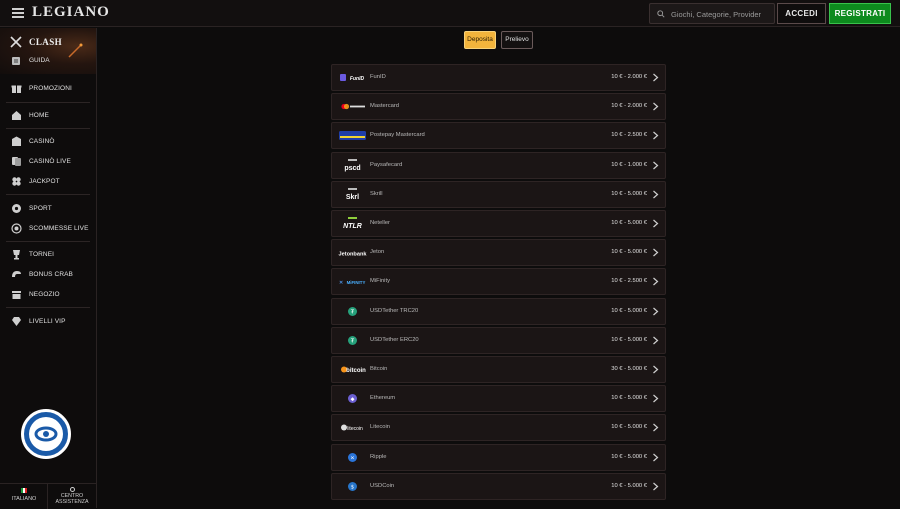 The height and width of the screenshot is (509, 900). What do you see at coordinates (59, 228) in the screenshot?
I see `sidebar-item-label: SCOMMESSE LIVE` at bounding box center [59, 228].